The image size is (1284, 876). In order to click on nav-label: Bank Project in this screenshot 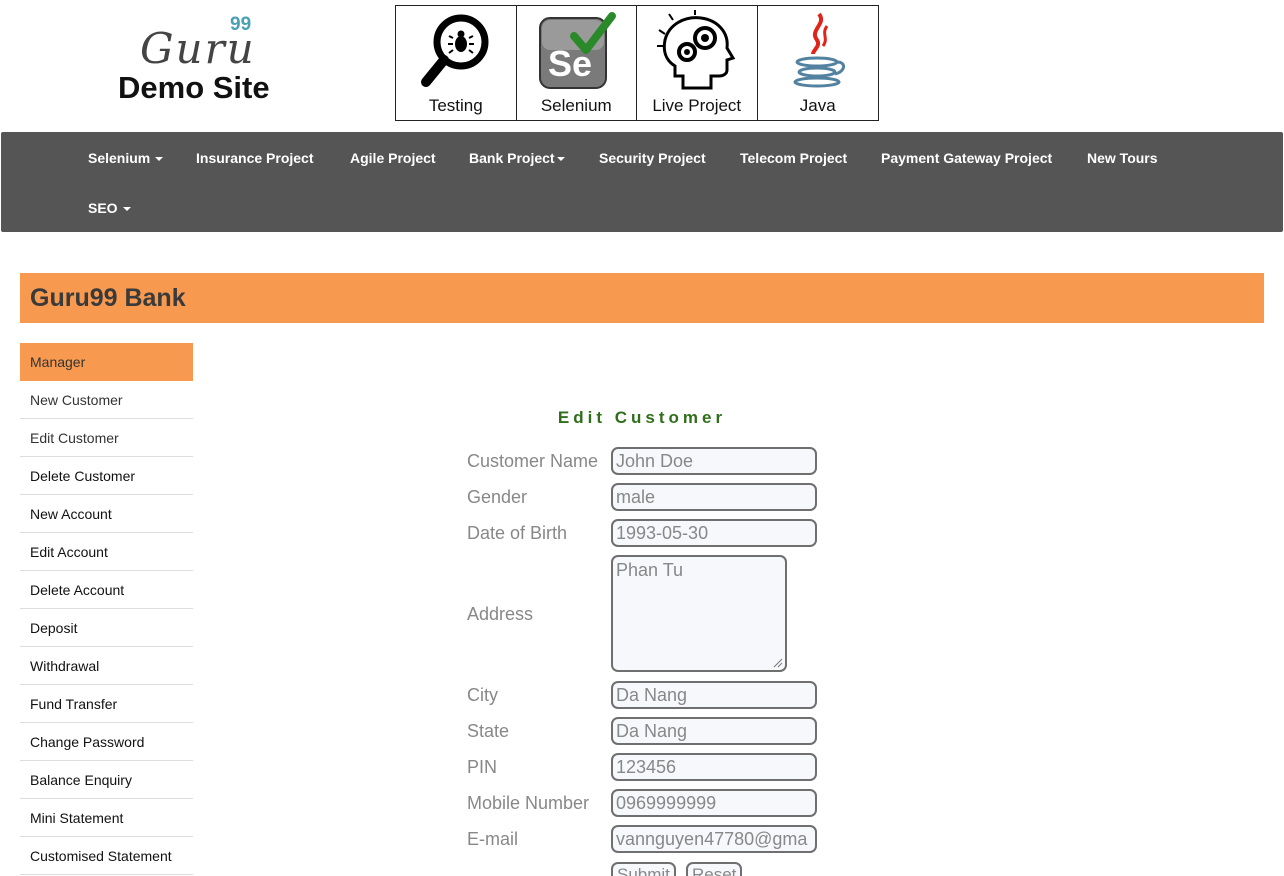, I will do `click(512, 158)`.